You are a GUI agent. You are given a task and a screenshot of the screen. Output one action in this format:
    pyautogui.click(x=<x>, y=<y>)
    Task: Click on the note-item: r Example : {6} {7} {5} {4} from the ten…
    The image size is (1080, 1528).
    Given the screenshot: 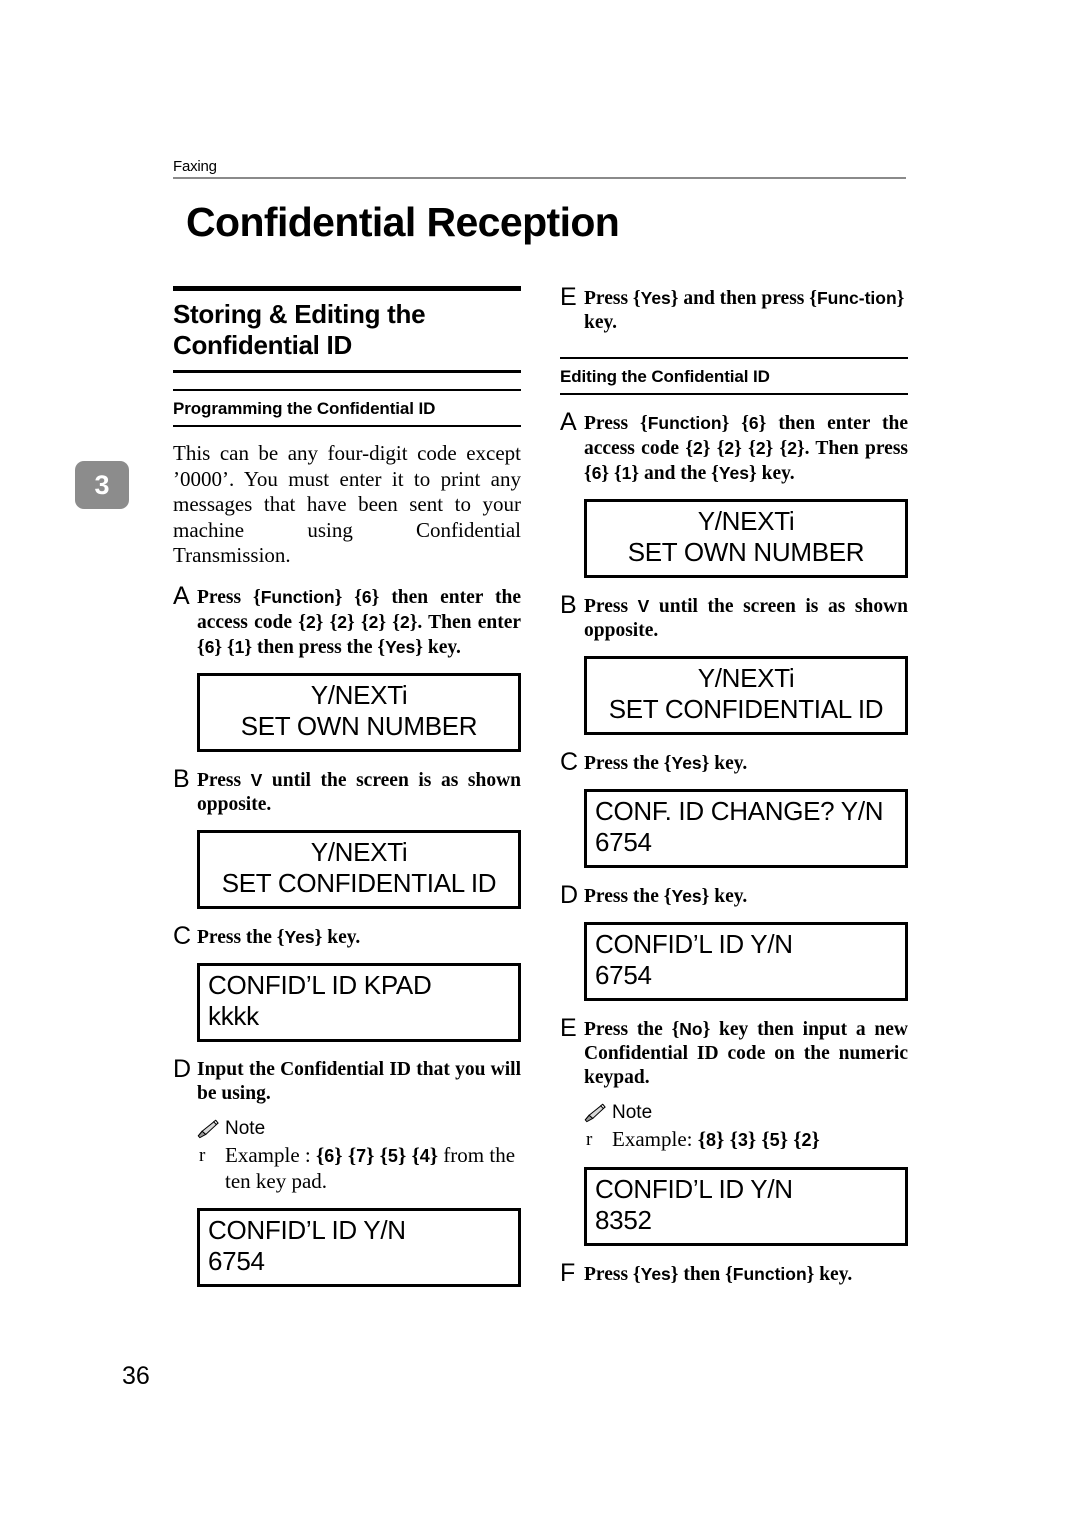 What is the action you would take?
    pyautogui.click(x=359, y=1169)
    